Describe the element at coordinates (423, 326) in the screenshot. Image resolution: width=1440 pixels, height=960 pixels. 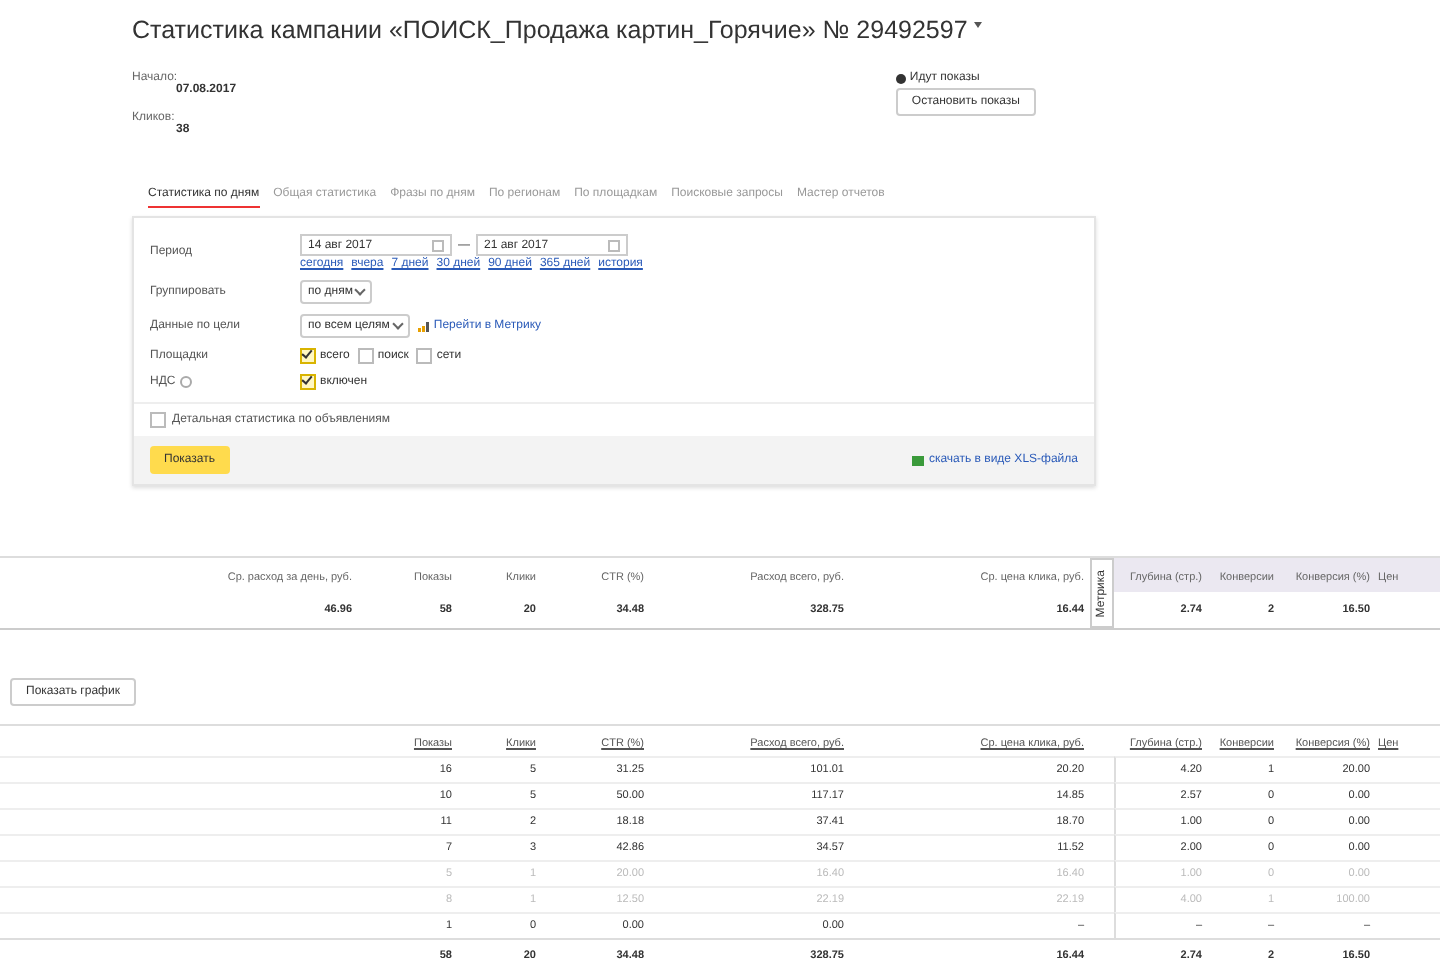
I see `bar-chart-icon` at that location.